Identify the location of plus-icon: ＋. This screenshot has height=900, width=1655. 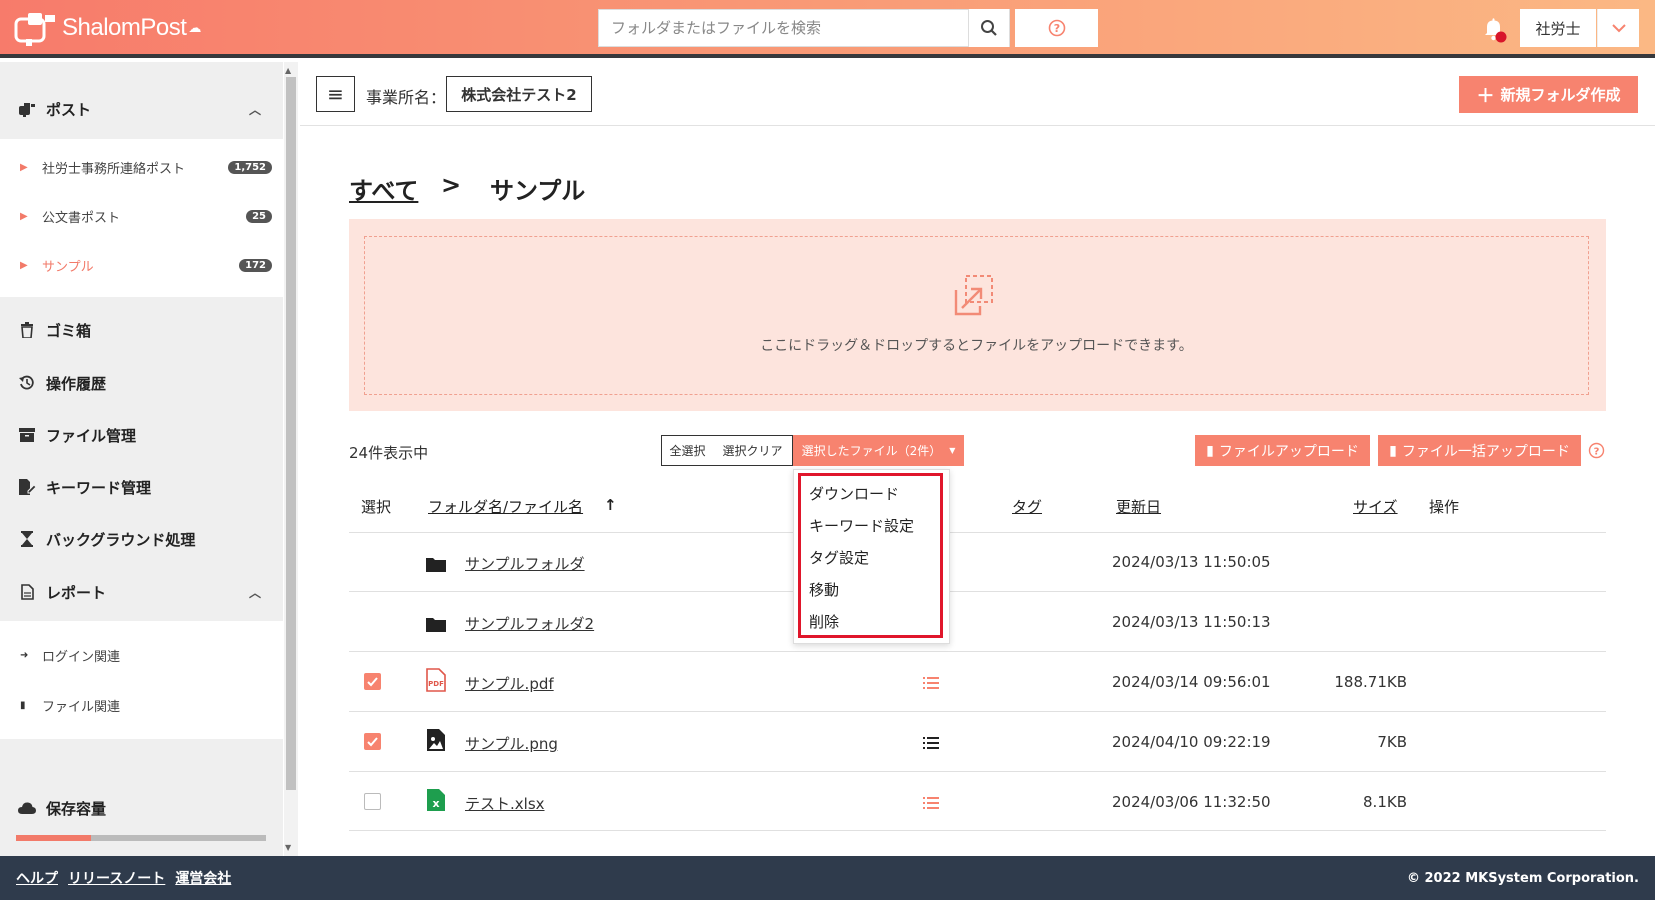
(1485, 96).